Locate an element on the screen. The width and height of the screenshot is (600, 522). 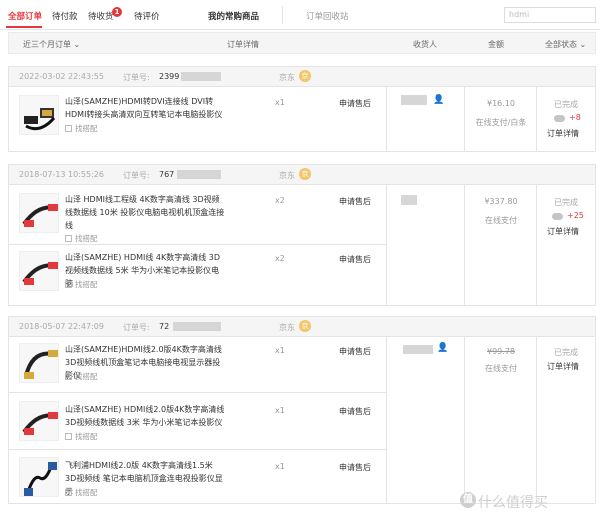
order-search-input: hdmi is located at coordinates (550, 15).